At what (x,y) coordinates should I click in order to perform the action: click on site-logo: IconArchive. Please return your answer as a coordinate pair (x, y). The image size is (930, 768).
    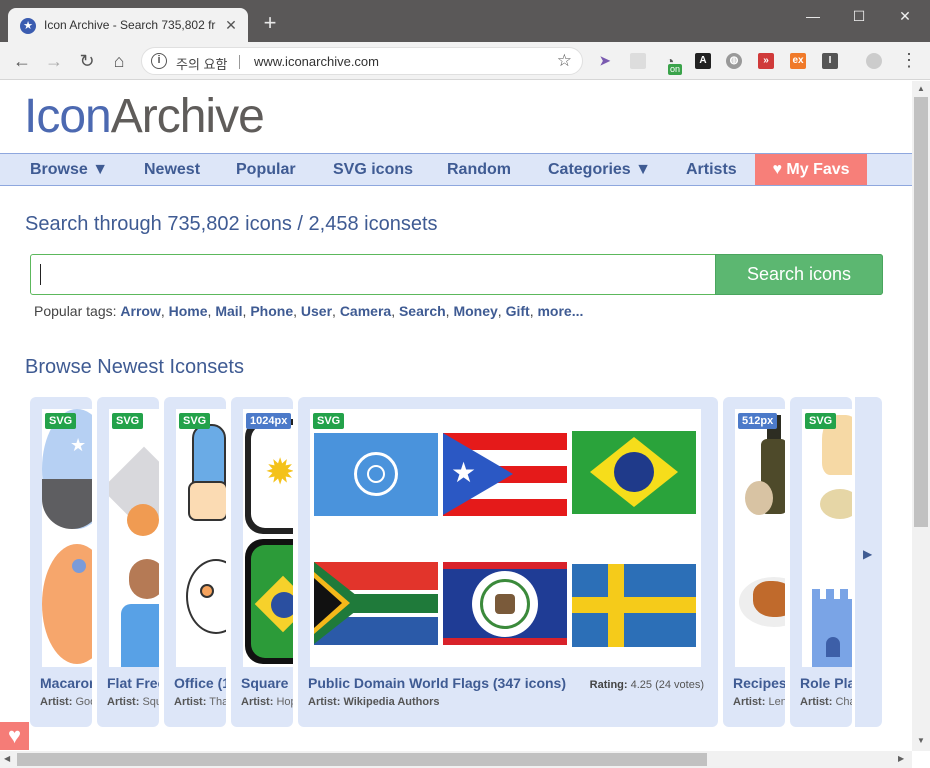
    Looking at the image, I should click on (144, 116).